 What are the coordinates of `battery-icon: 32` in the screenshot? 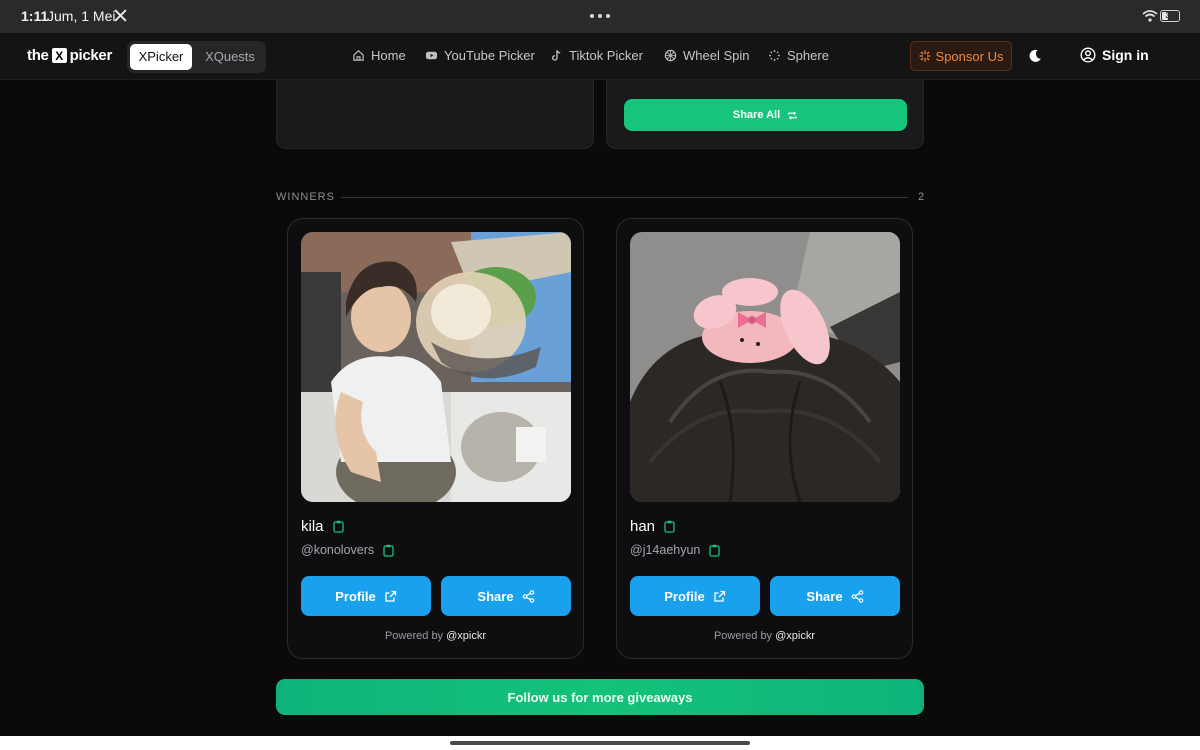 It's located at (1170, 16).